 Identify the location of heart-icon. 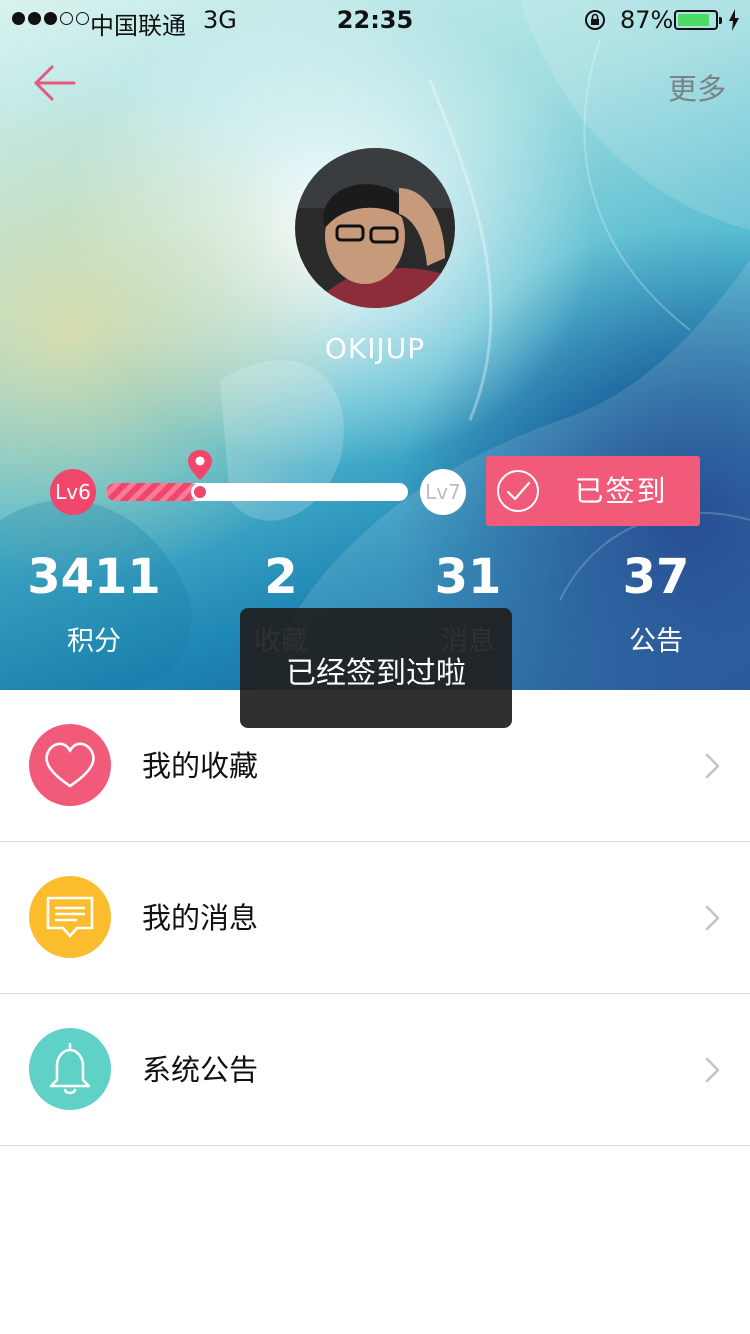
(70, 765).